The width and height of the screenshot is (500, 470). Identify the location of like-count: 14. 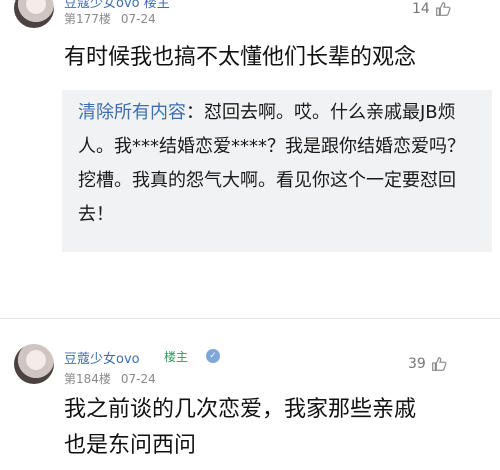
(421, 9).